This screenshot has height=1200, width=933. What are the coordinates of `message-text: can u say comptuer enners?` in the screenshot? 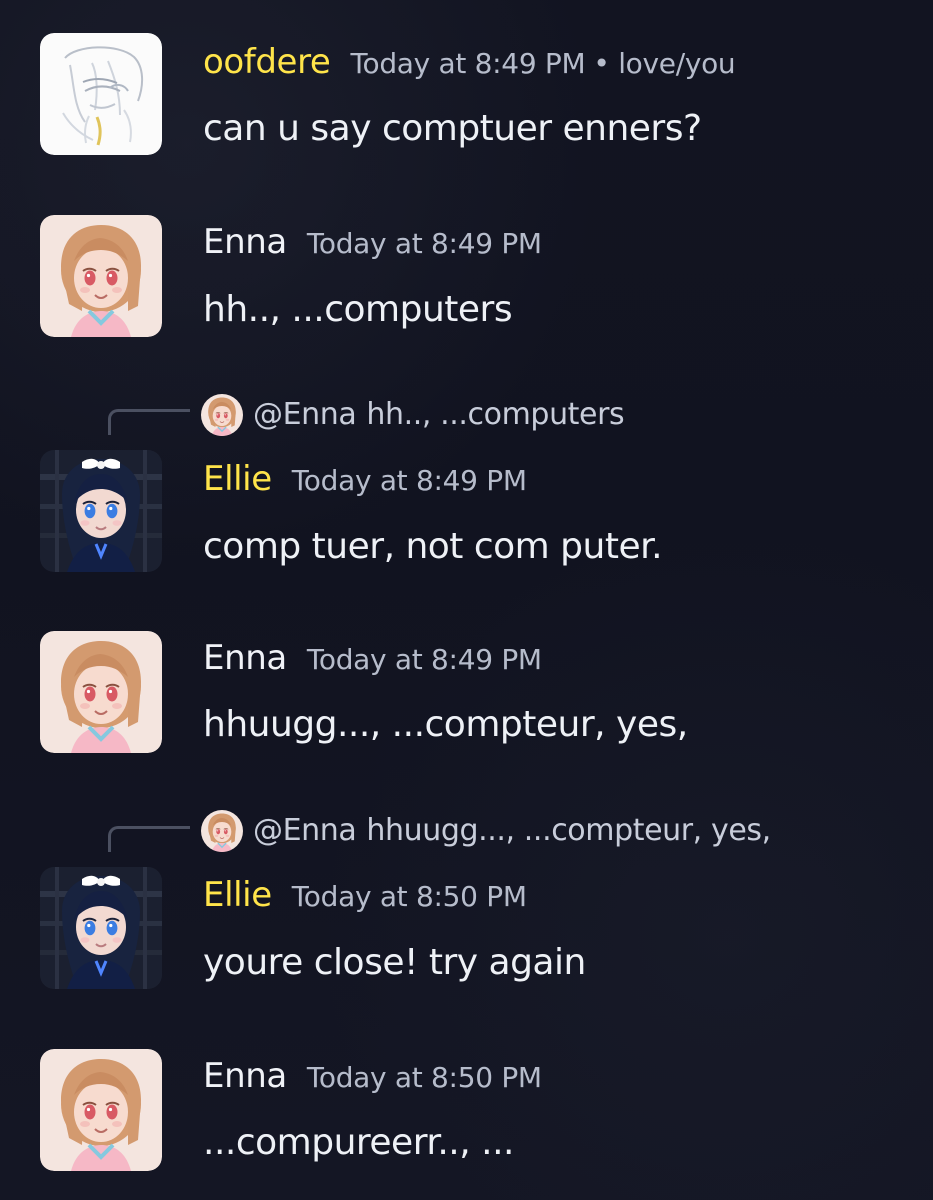 It's located at (452, 128).